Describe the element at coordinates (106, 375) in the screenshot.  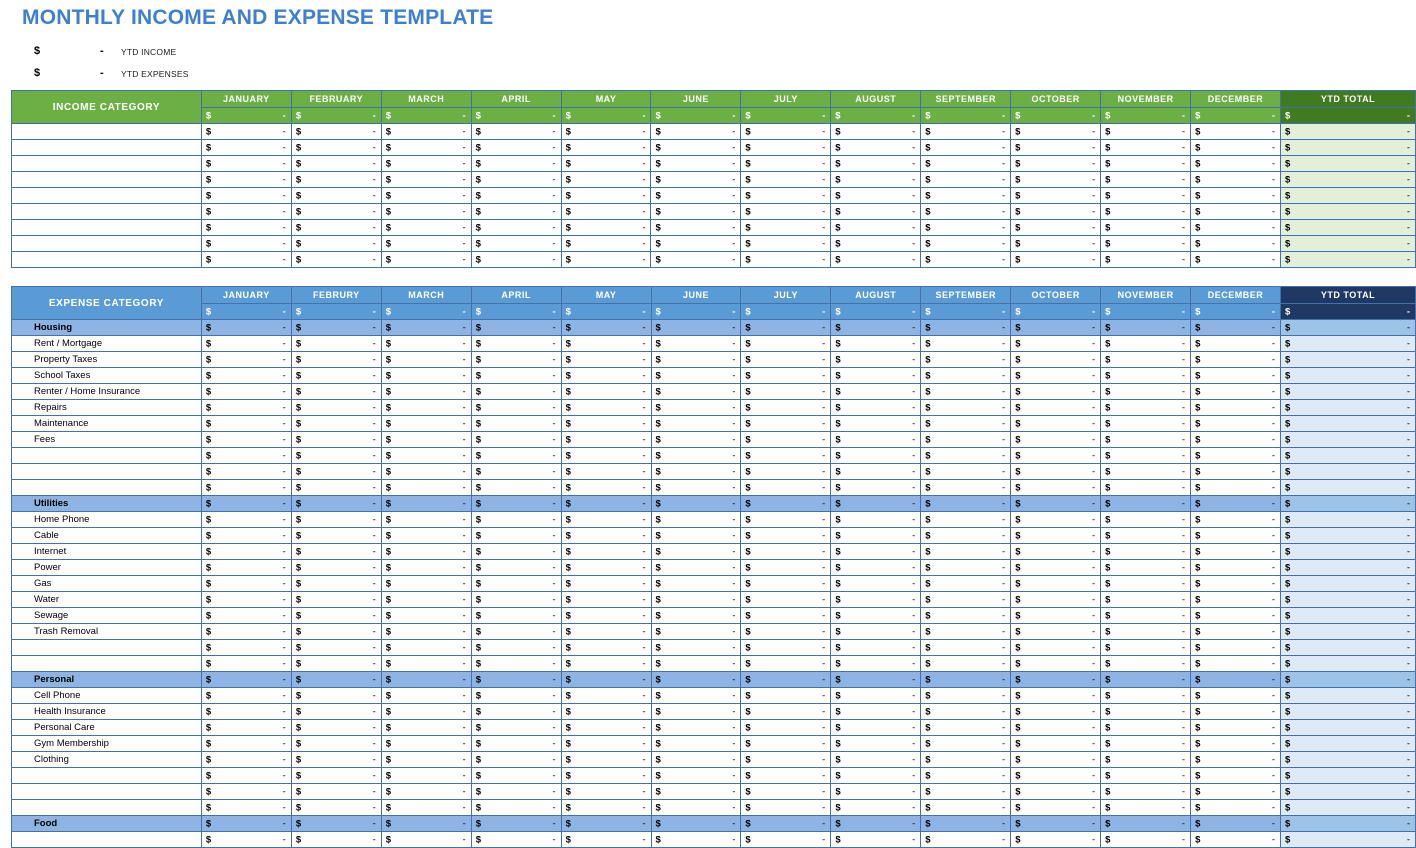
I see `row-label: School Taxes` at that location.